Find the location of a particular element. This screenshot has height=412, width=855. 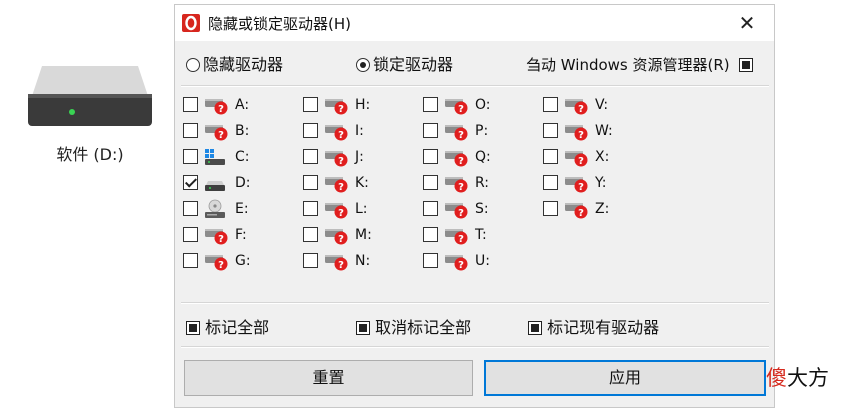

drive-item-f: ? F: is located at coordinates (239, 235).